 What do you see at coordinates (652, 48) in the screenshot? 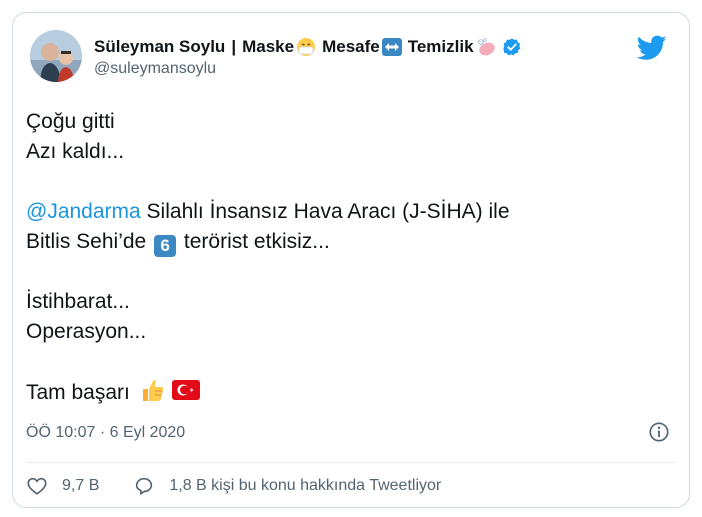
I see `twitter-bird-icon` at bounding box center [652, 48].